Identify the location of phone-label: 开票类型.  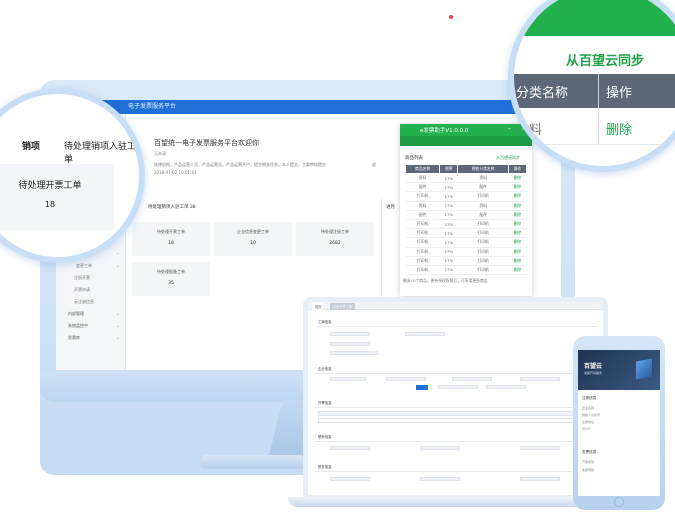
(588, 462).